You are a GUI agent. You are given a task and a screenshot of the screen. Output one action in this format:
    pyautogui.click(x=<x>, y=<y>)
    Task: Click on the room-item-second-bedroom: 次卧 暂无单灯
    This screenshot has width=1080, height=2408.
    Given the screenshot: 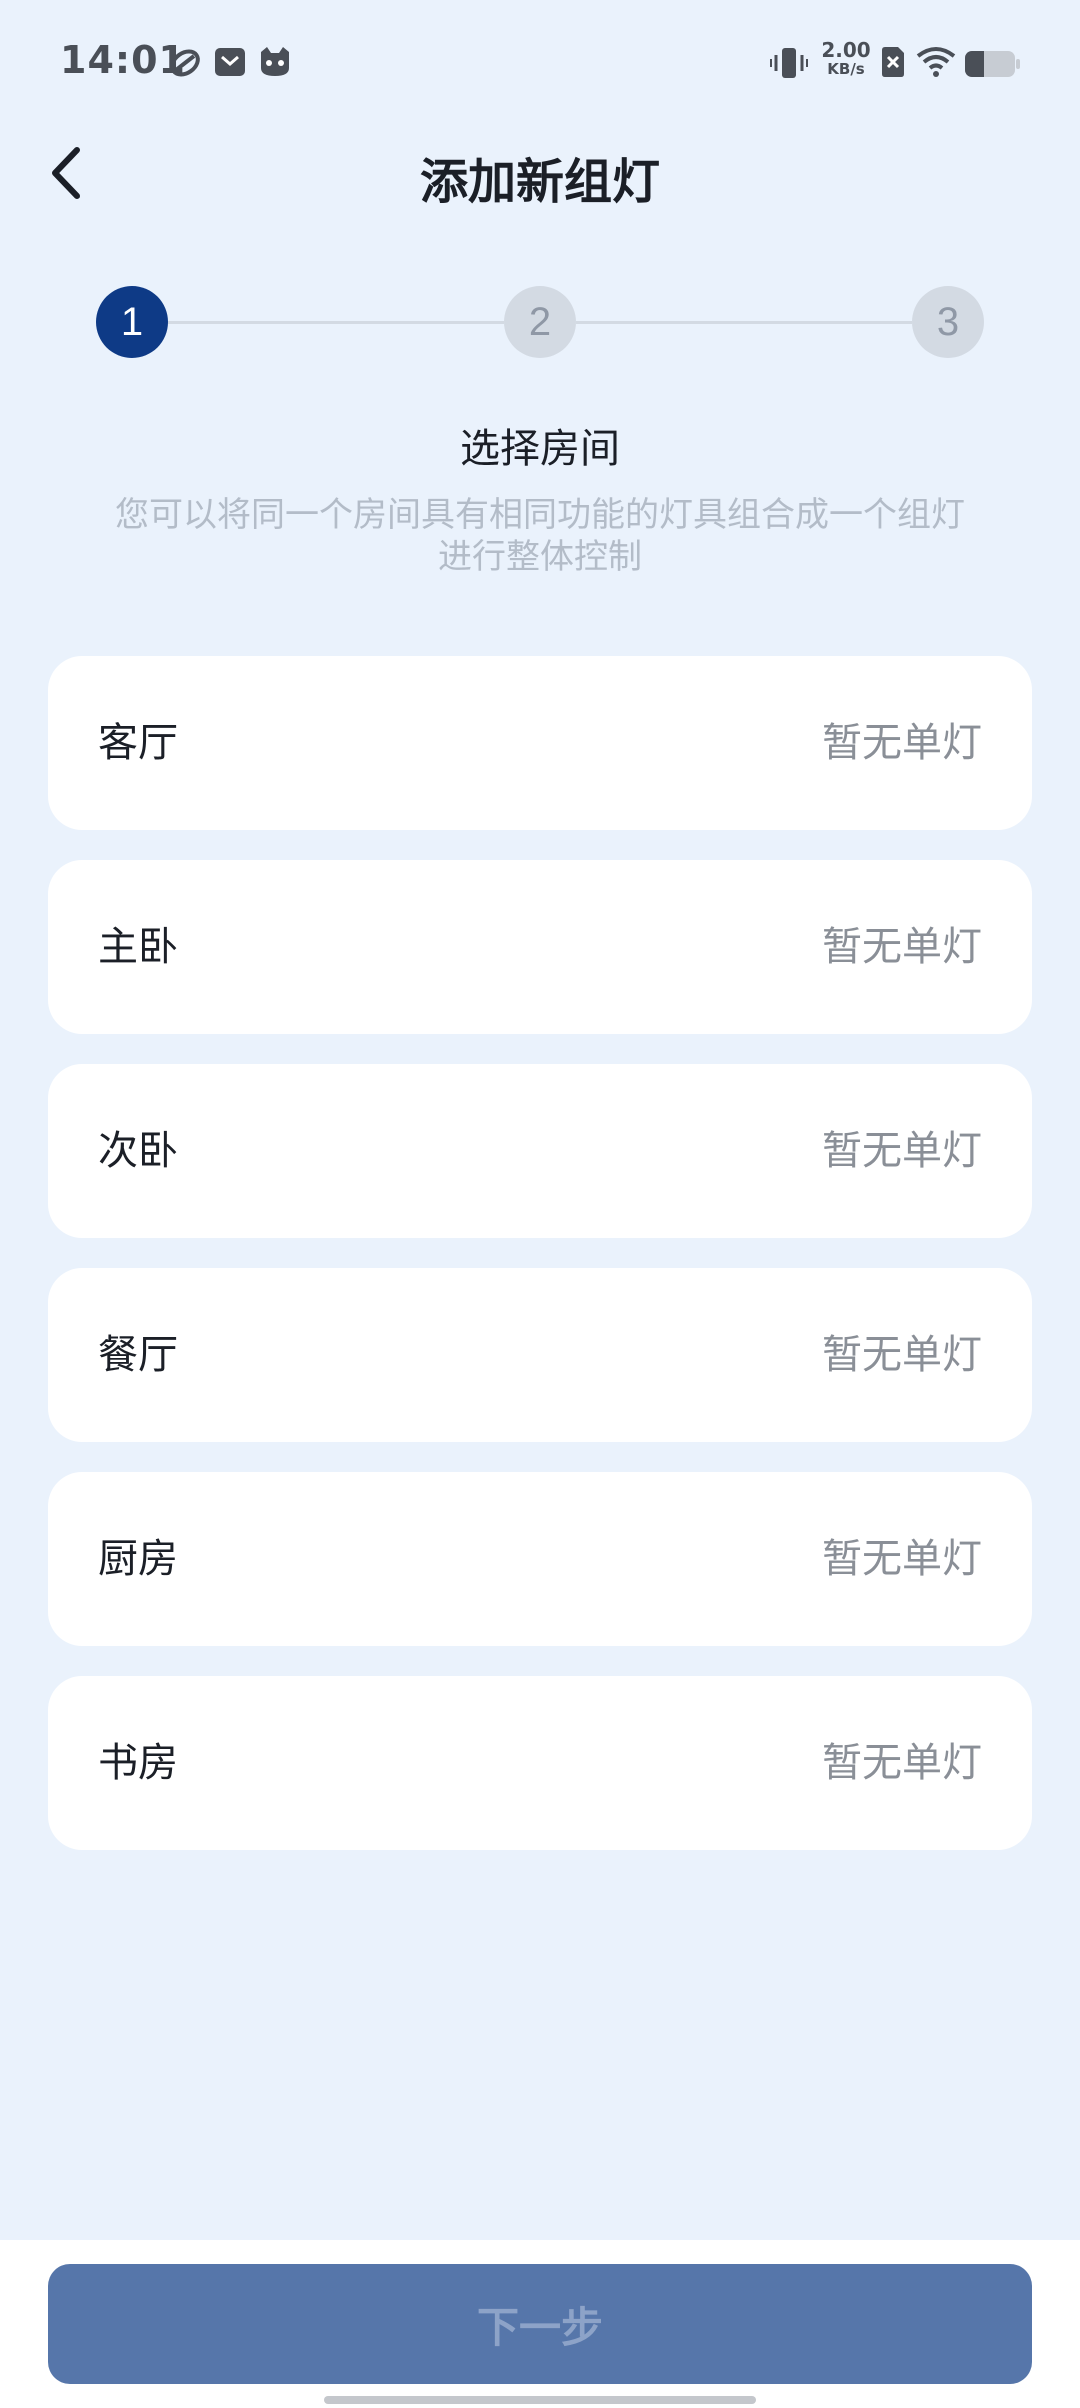 What is the action you would take?
    pyautogui.click(x=540, y=1151)
    